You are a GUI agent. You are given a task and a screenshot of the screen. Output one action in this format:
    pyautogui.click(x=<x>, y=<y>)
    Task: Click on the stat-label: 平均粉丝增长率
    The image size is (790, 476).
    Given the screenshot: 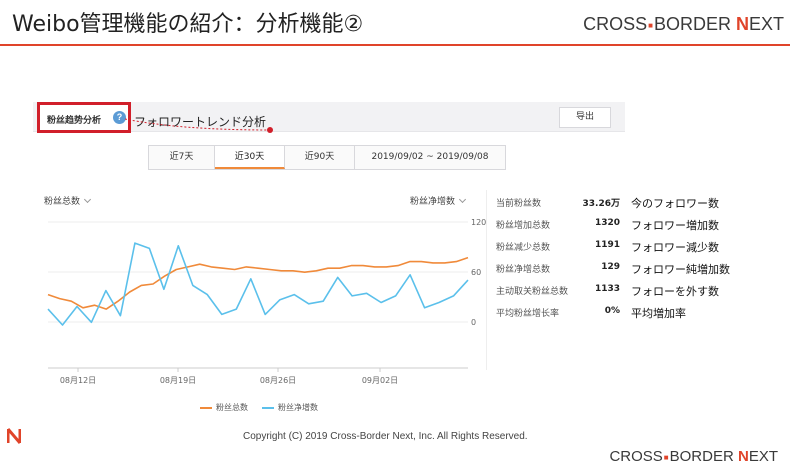 What is the action you would take?
    pyautogui.click(x=528, y=314)
    